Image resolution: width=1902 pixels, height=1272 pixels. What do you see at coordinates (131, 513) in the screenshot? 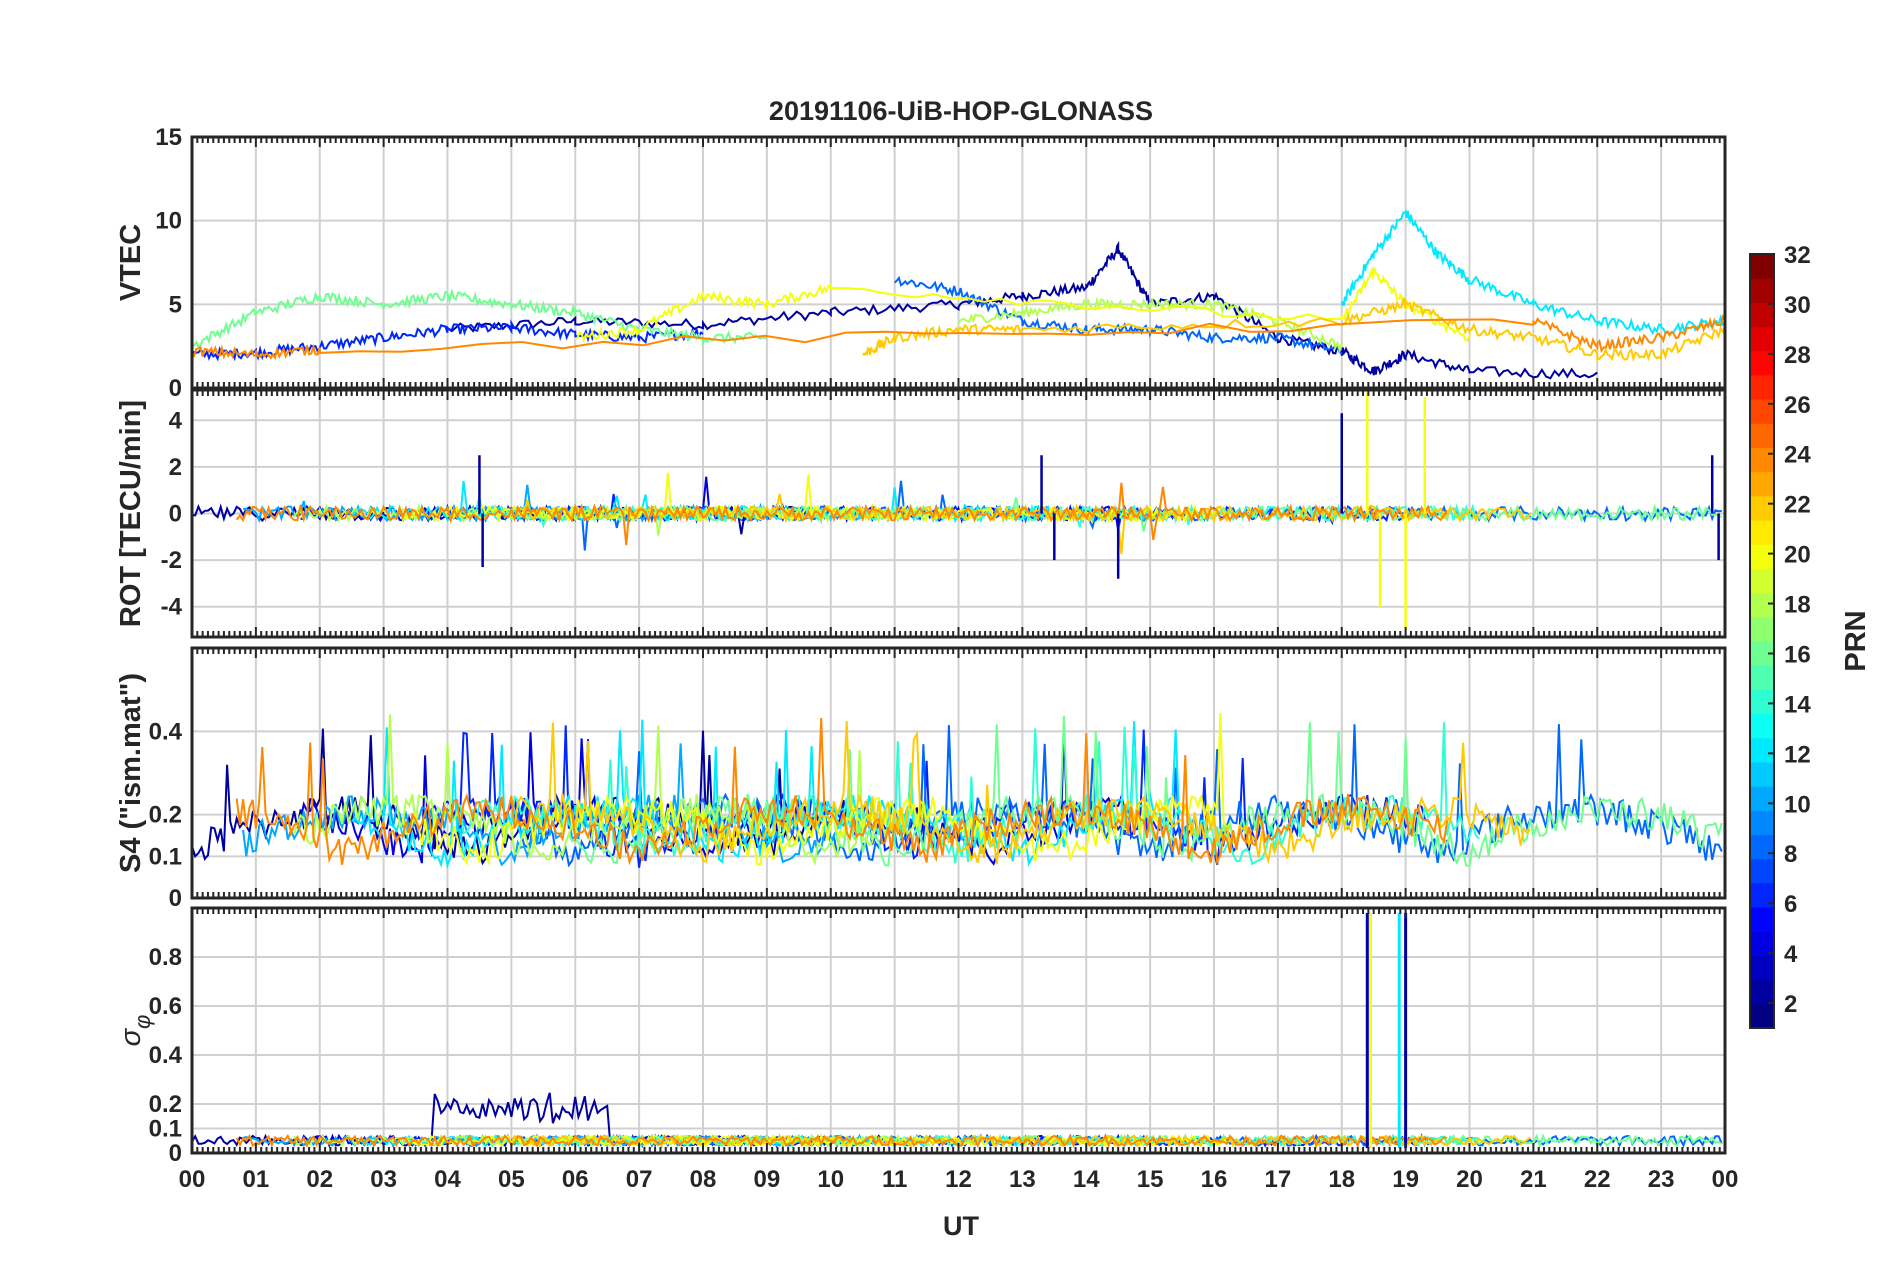
I see `y-axis-label: ROT [TECU/min]` at bounding box center [131, 513].